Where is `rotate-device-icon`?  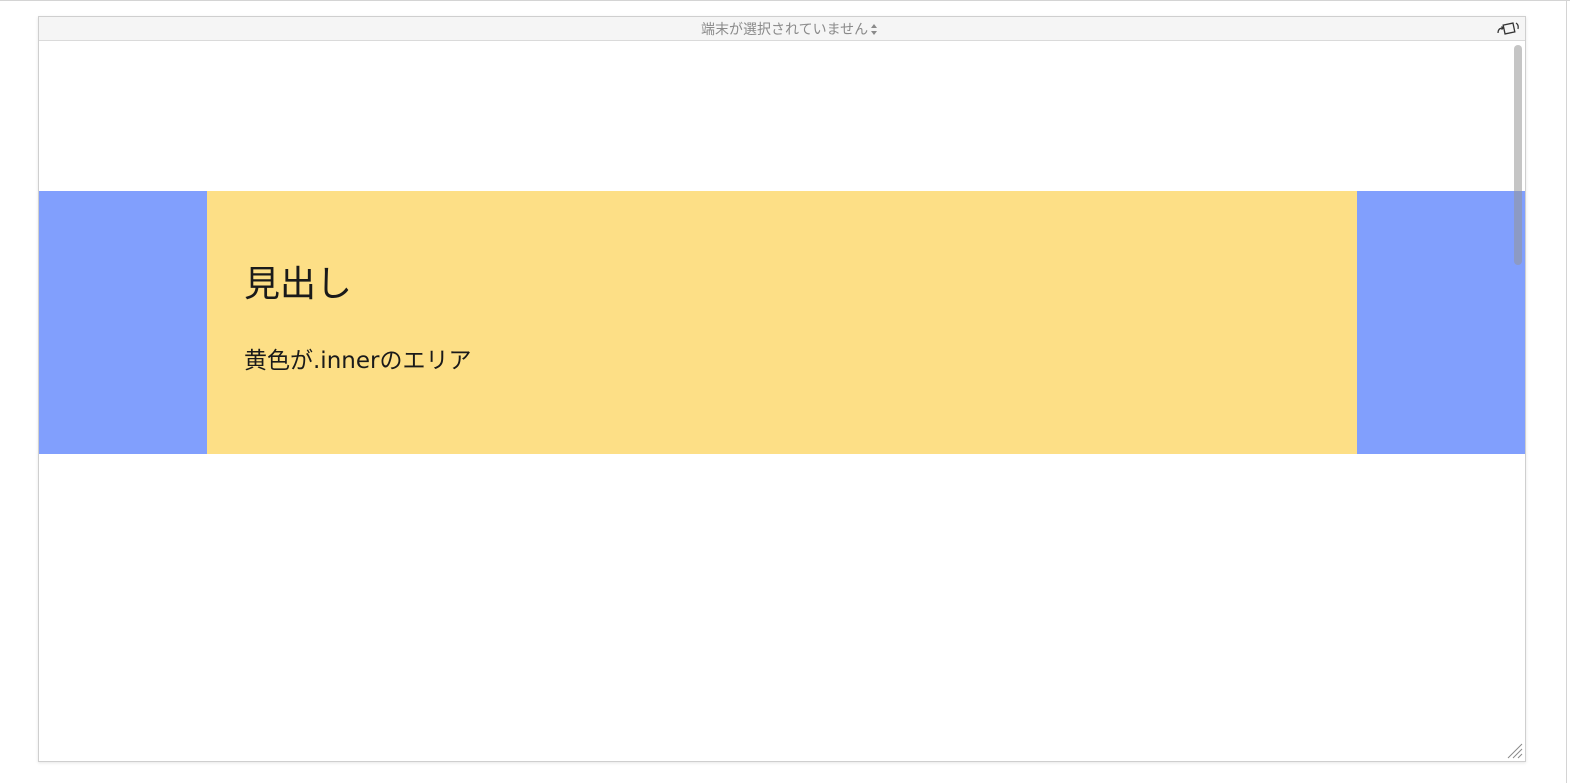
rotate-device-icon is located at coordinates (1508, 28).